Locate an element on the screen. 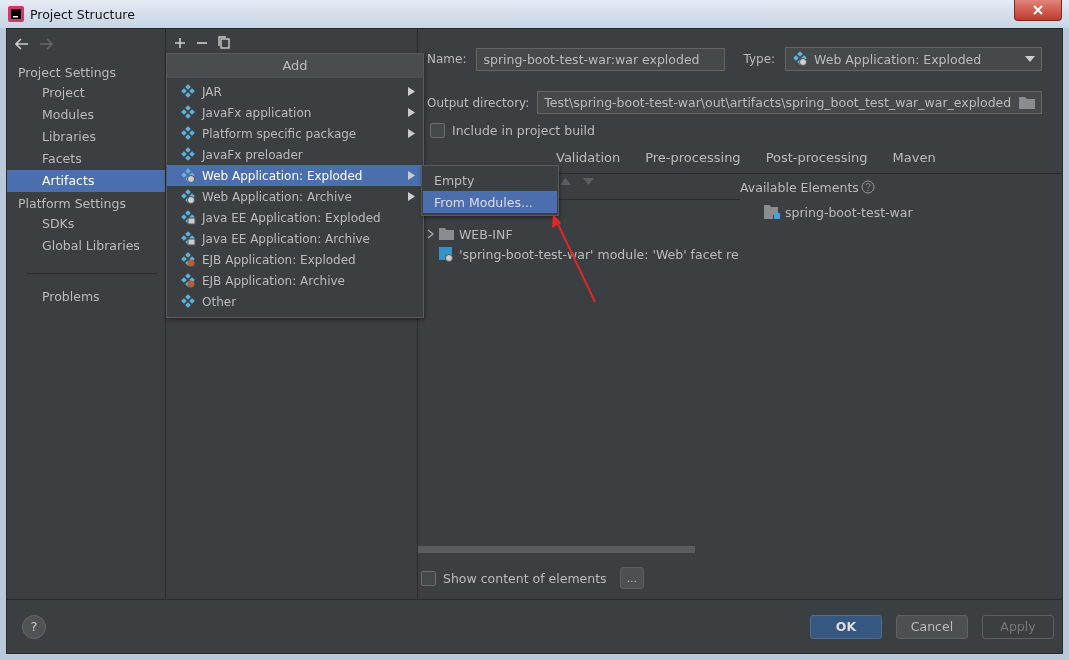 The width and height of the screenshot is (1069, 660). copy-icon is located at coordinates (224, 42).